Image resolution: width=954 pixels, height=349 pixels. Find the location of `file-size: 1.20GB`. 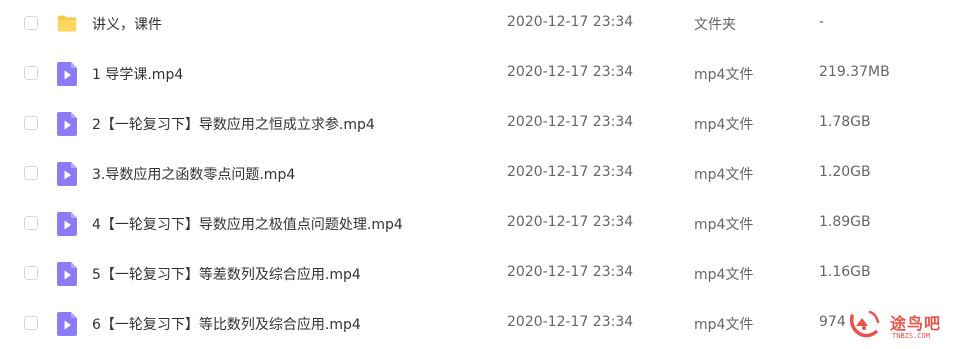

file-size: 1.20GB is located at coordinates (845, 172).